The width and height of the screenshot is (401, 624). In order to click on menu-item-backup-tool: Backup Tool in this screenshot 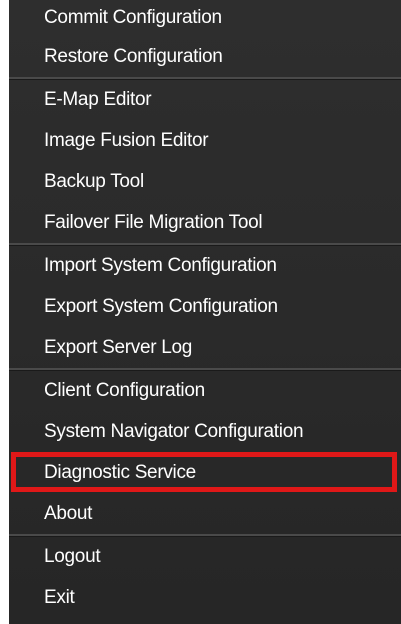, I will do `click(205, 181)`.